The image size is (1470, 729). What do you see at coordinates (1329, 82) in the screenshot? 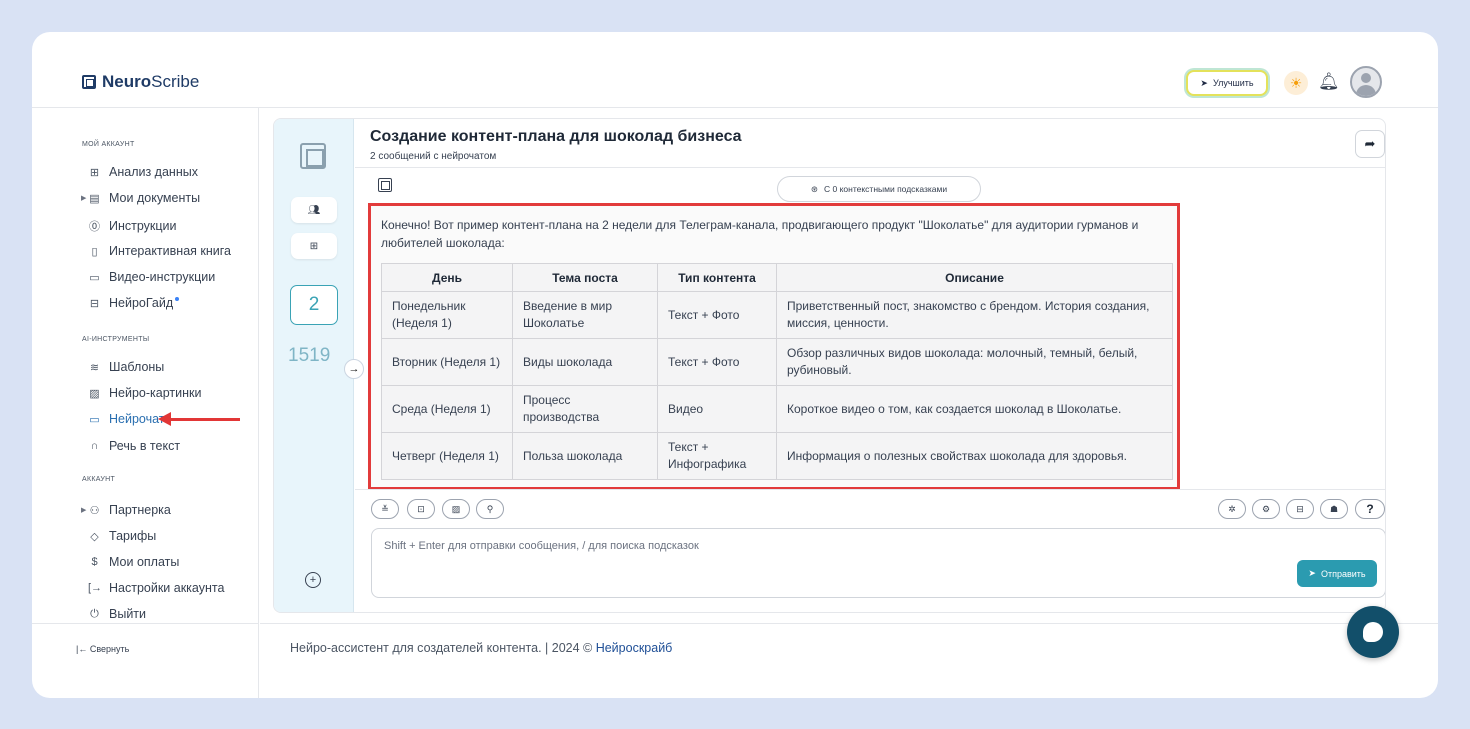
I see `bell-icon: 🔔︎` at bounding box center [1329, 82].